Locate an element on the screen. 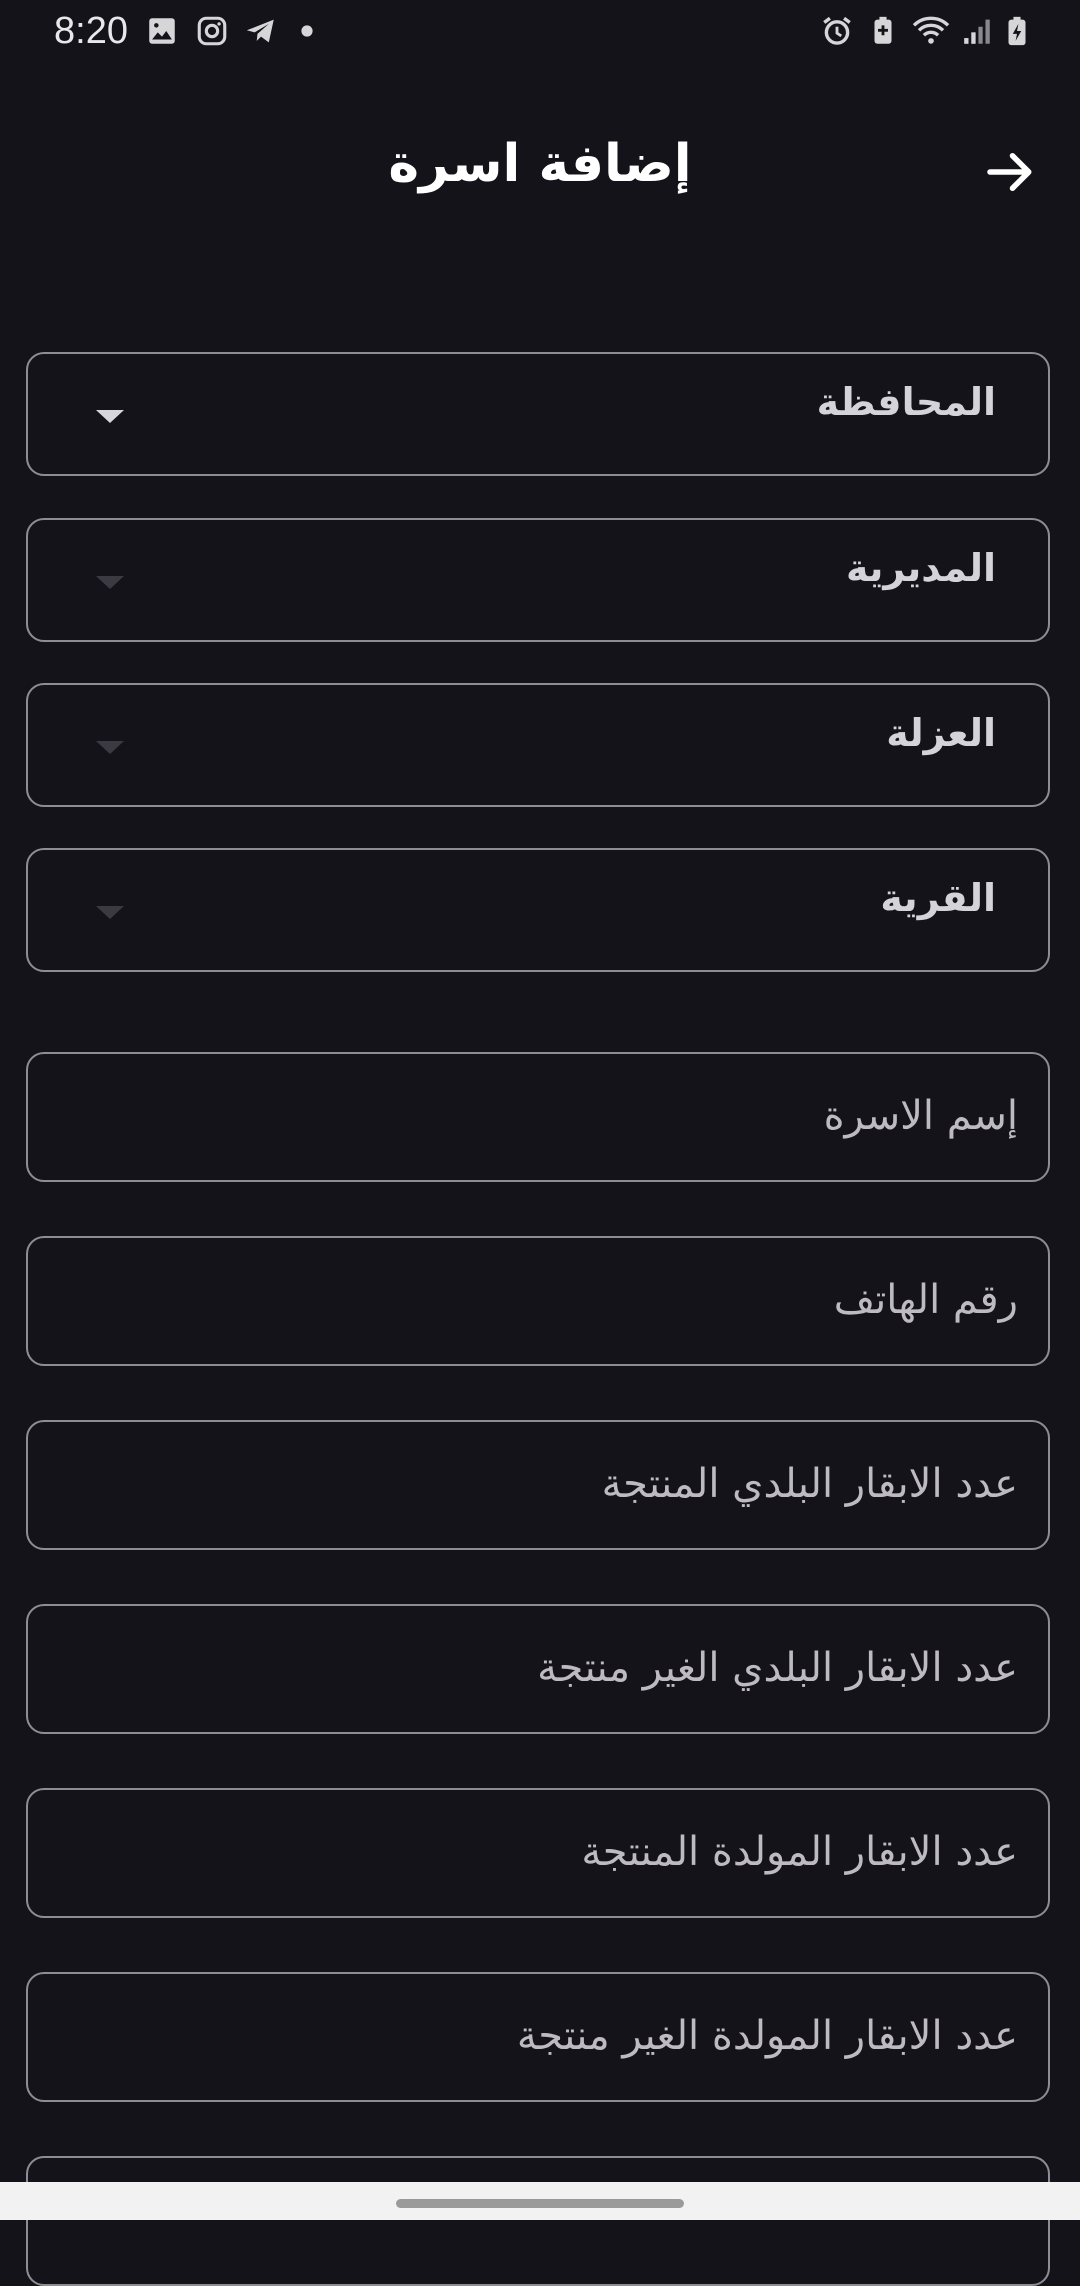 This screenshot has height=2286, width=1080. navigation-bar is located at coordinates (540, 2201).